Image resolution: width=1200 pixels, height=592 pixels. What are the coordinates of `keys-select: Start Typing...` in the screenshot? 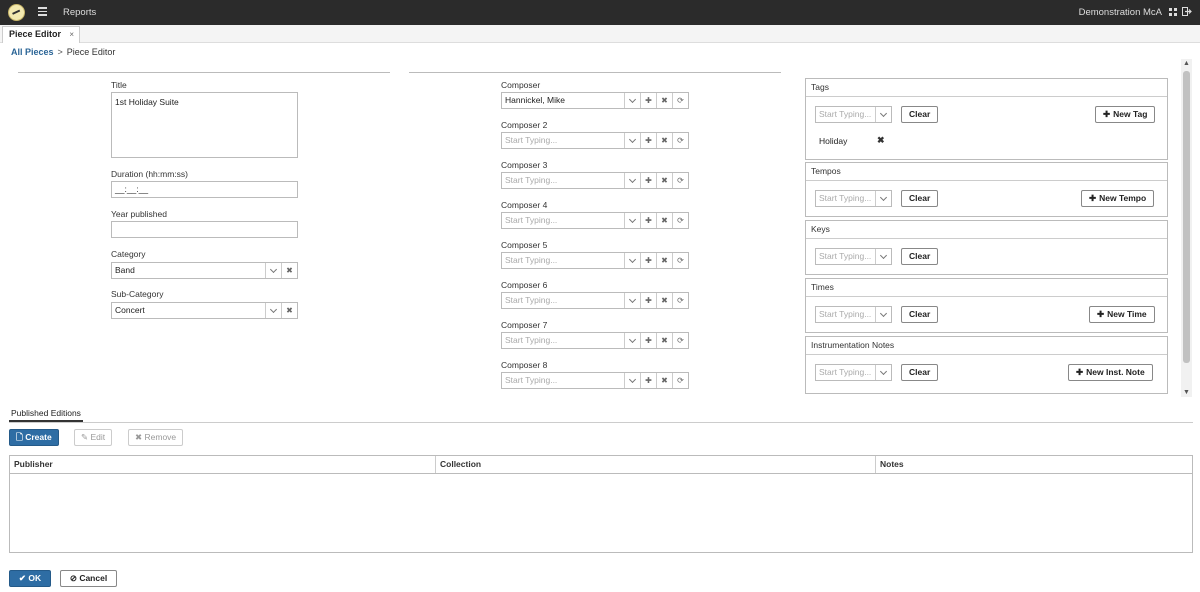 It's located at (853, 256).